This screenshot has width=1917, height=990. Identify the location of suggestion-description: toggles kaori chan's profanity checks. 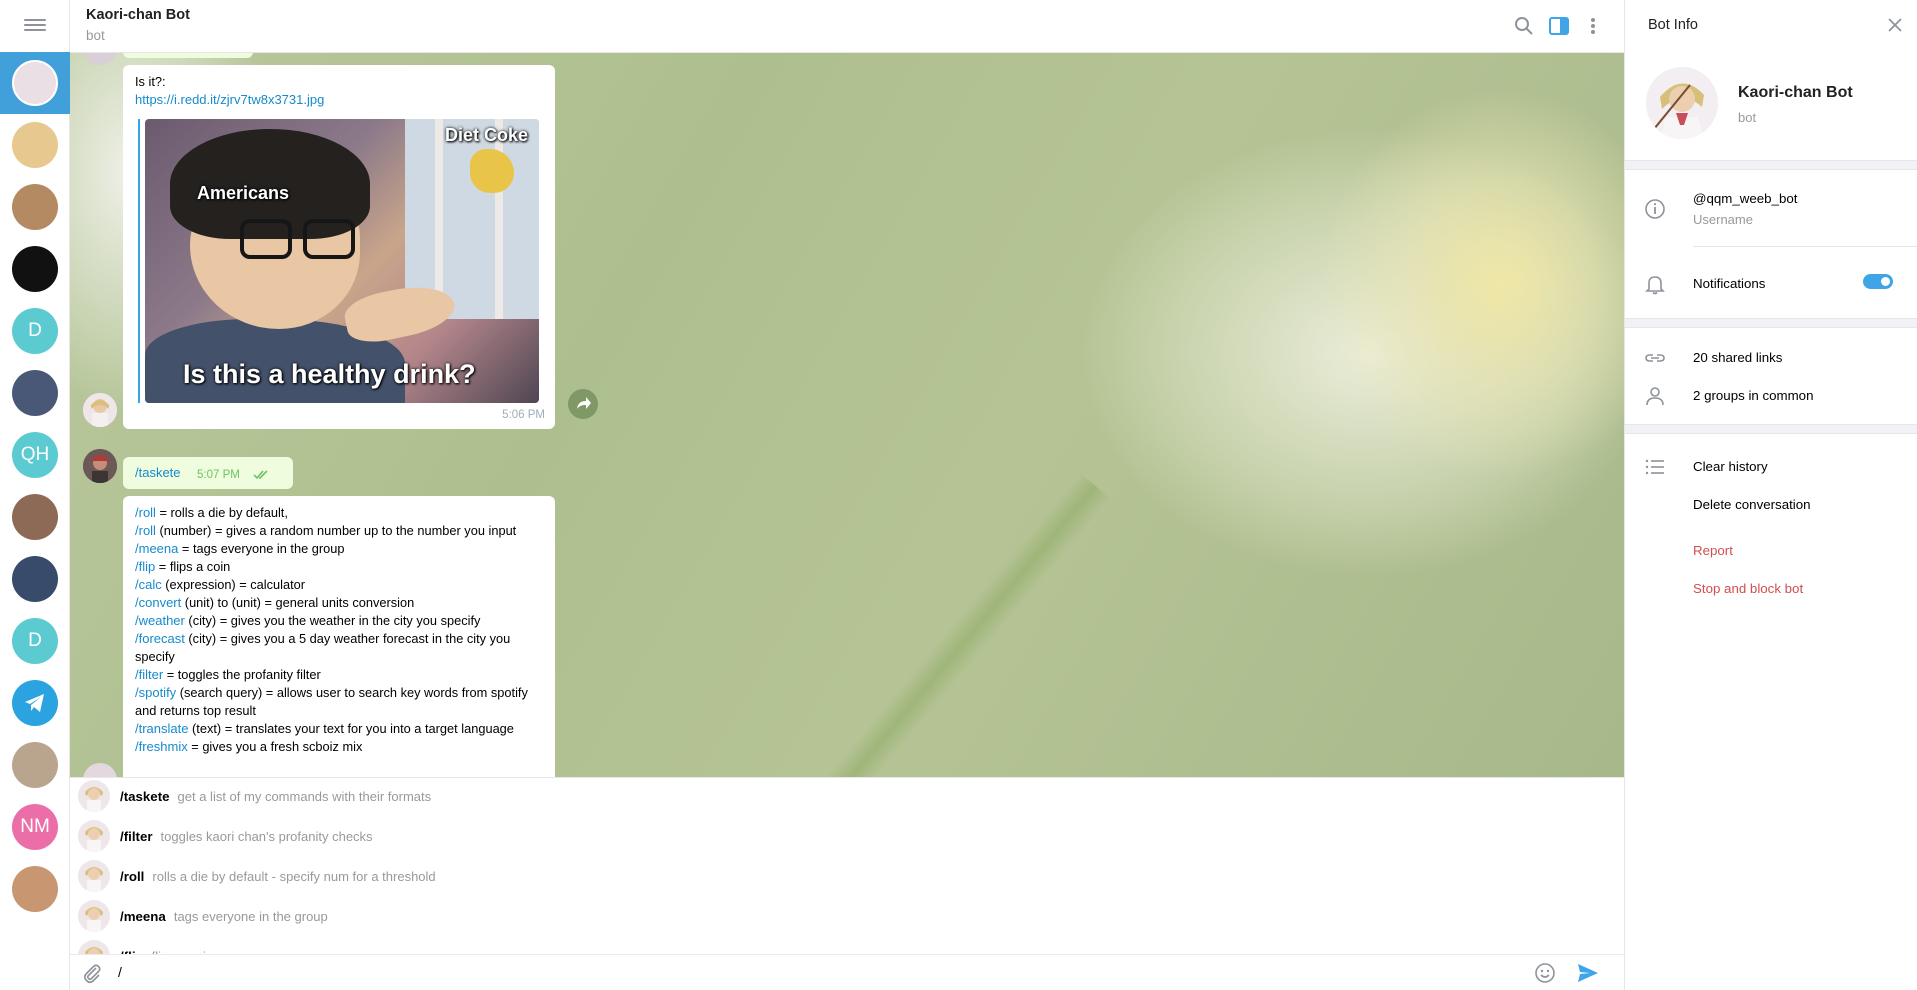
(266, 836).